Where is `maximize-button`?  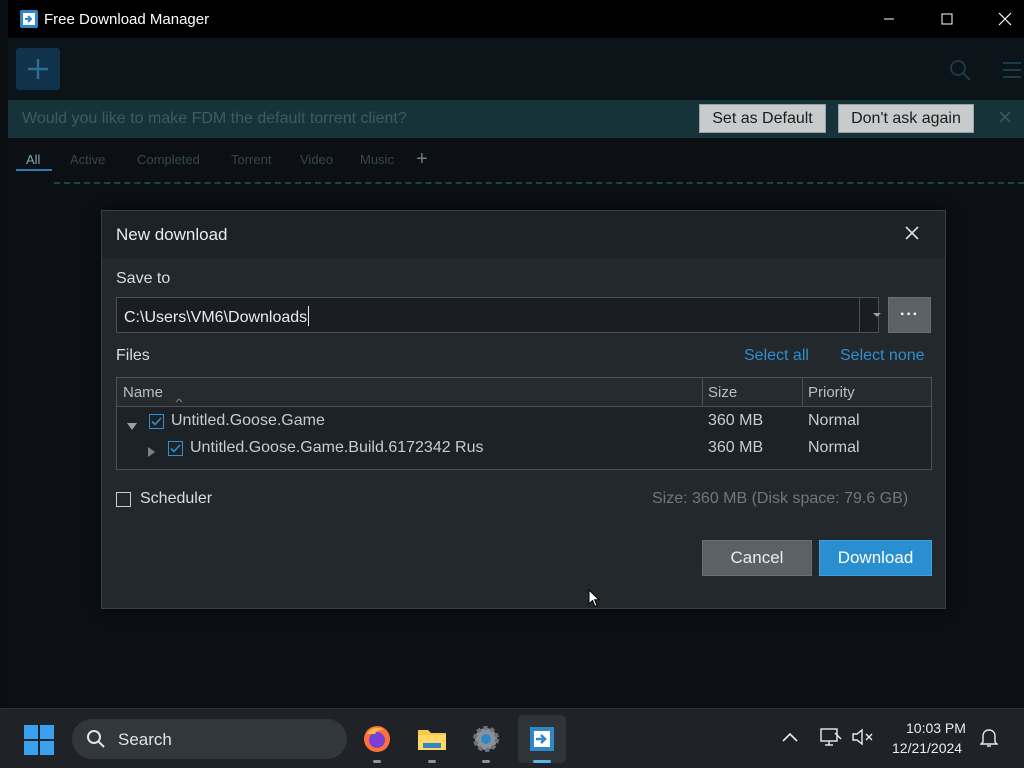
maximize-button is located at coordinates (947, 19).